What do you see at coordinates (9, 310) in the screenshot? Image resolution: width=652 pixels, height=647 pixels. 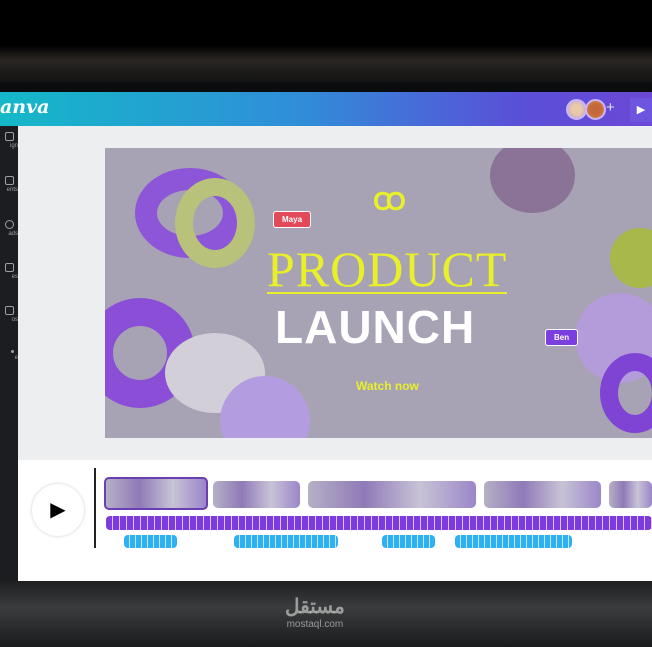 I see `videos-icon` at bounding box center [9, 310].